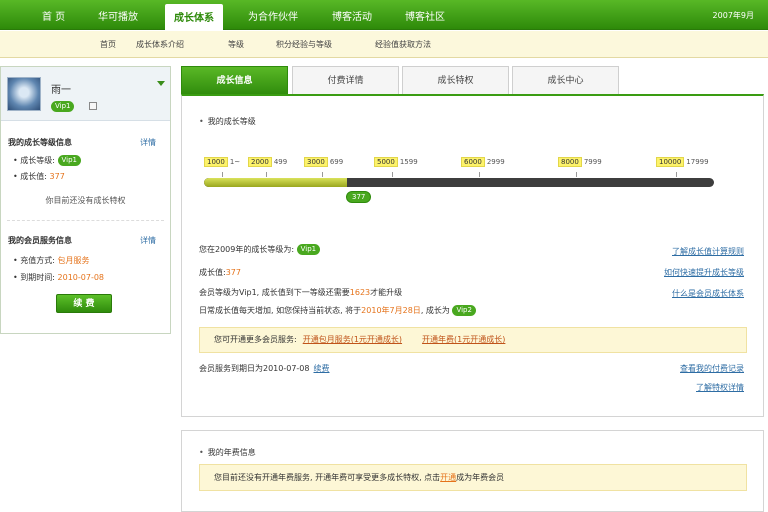  Describe the element at coordinates (360, 292) in the screenshot. I see `next-level-value: 1623` at that location.